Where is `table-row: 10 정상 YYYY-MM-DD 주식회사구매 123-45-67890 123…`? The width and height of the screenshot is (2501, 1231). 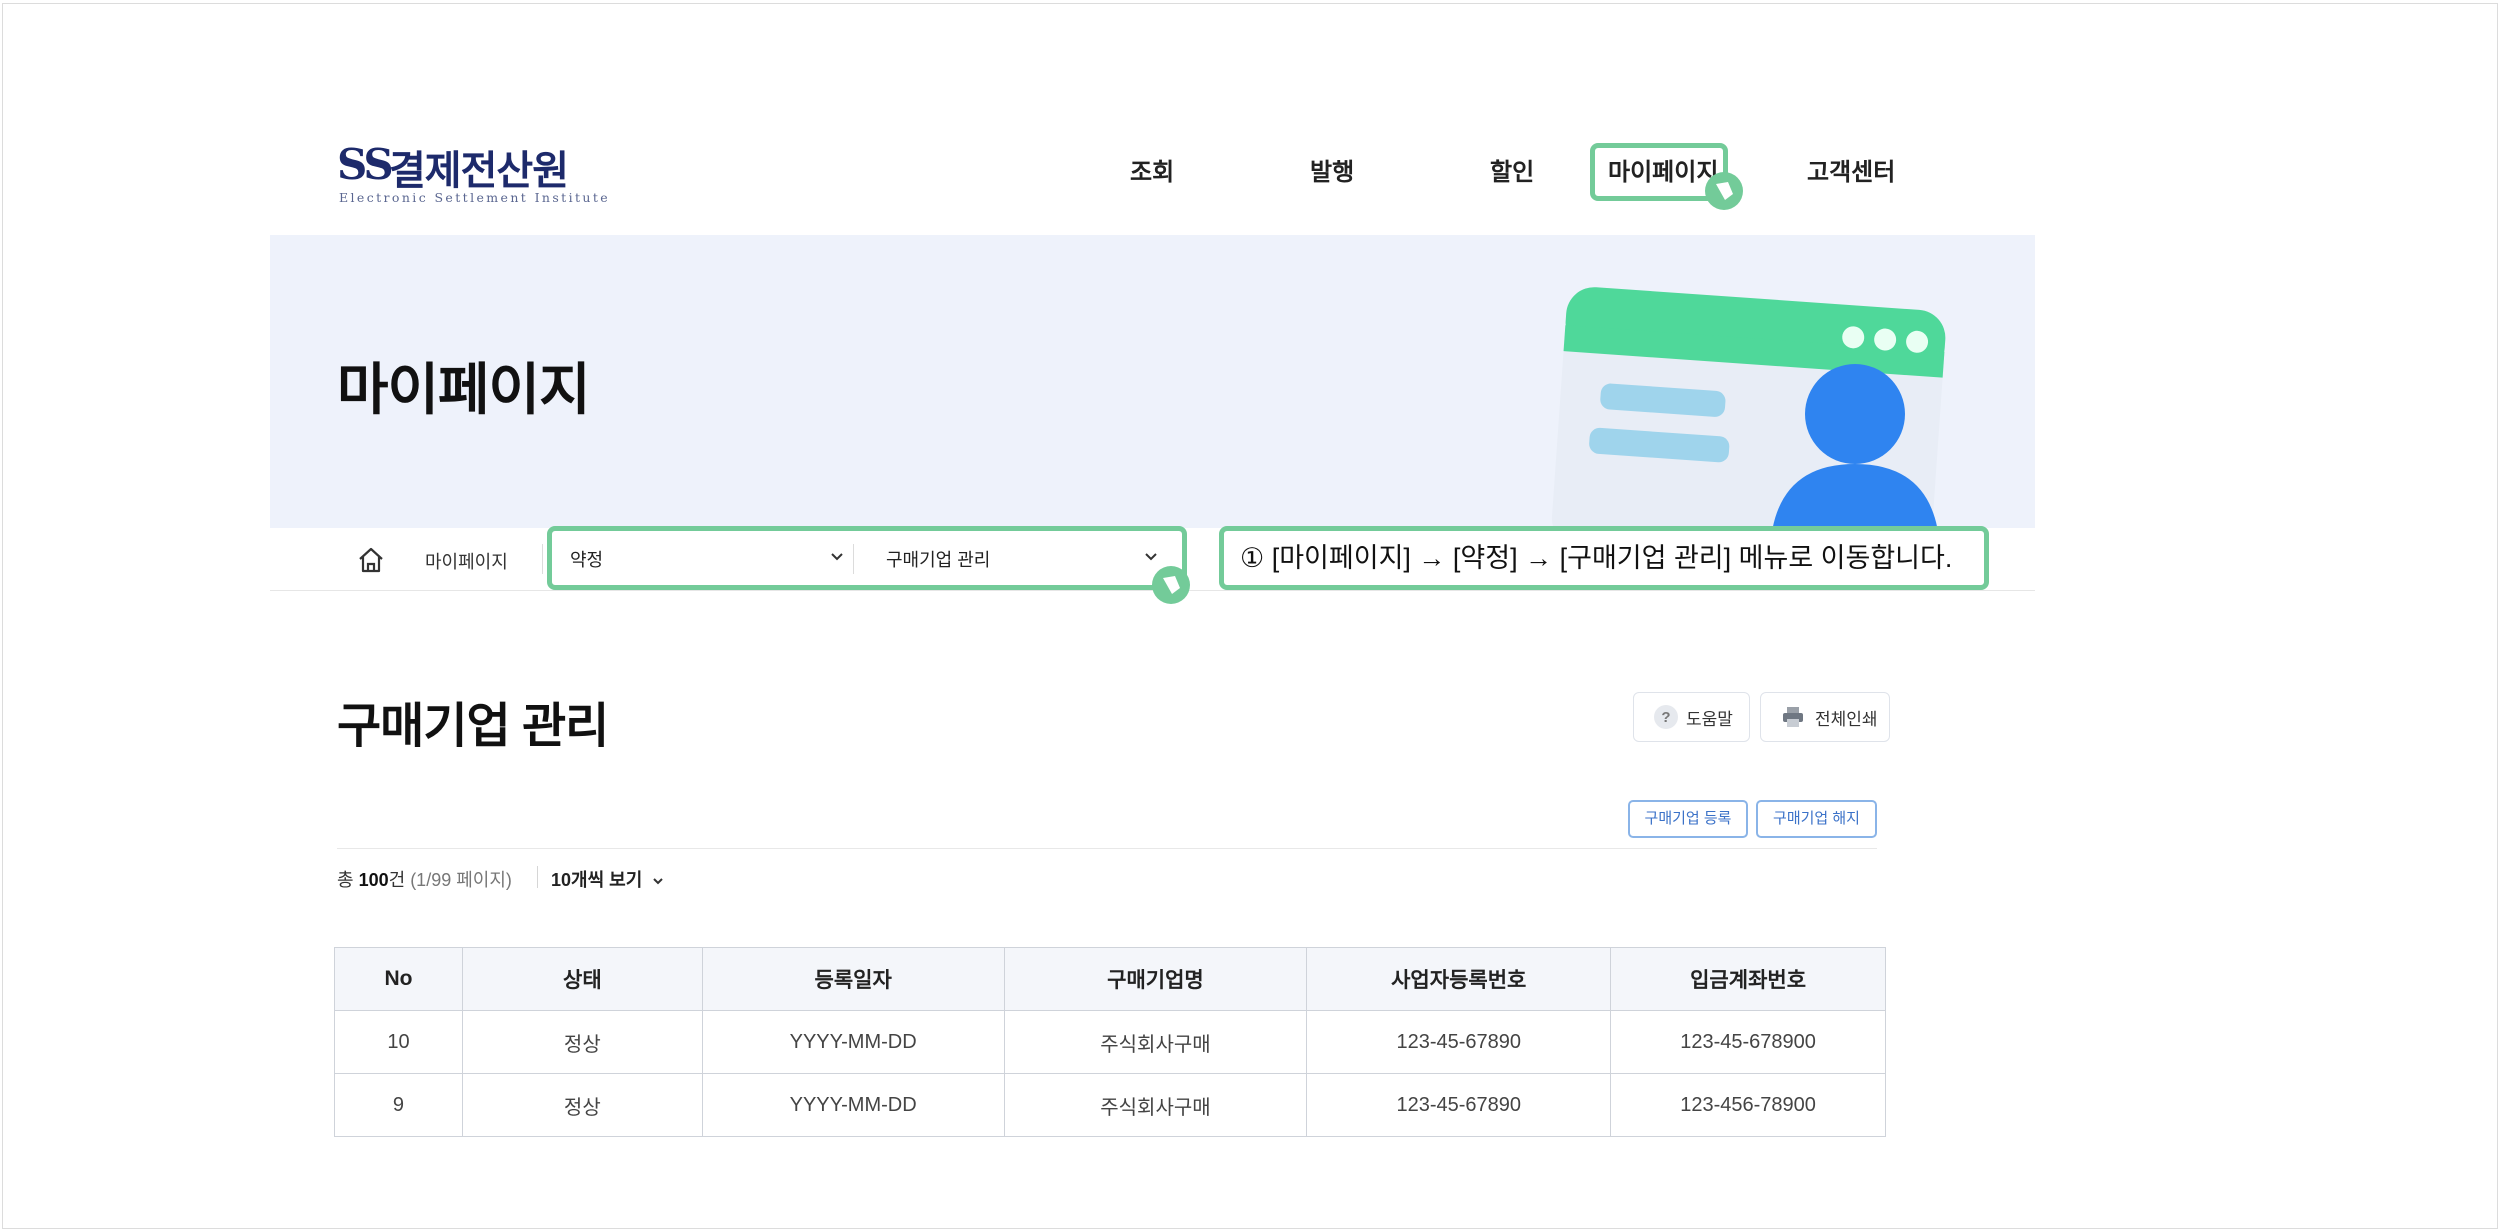 table-row: 10 정상 YYYY-MM-DD 주식회사구매 123-45-67890 123… is located at coordinates (1110, 1042).